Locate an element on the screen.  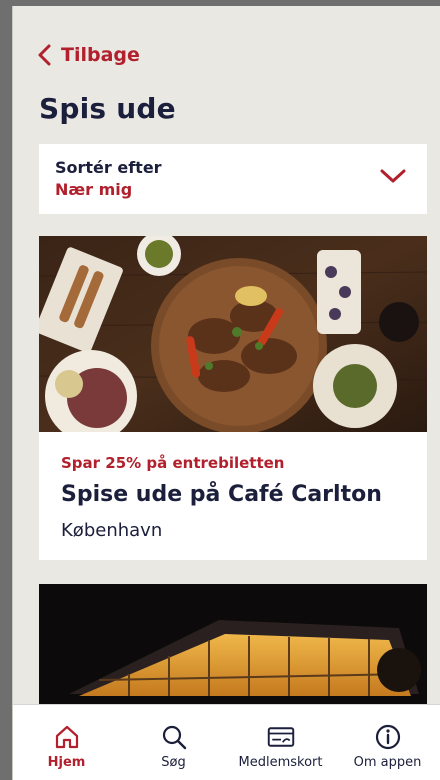
tab-search: Søg is located at coordinates (173, 742).